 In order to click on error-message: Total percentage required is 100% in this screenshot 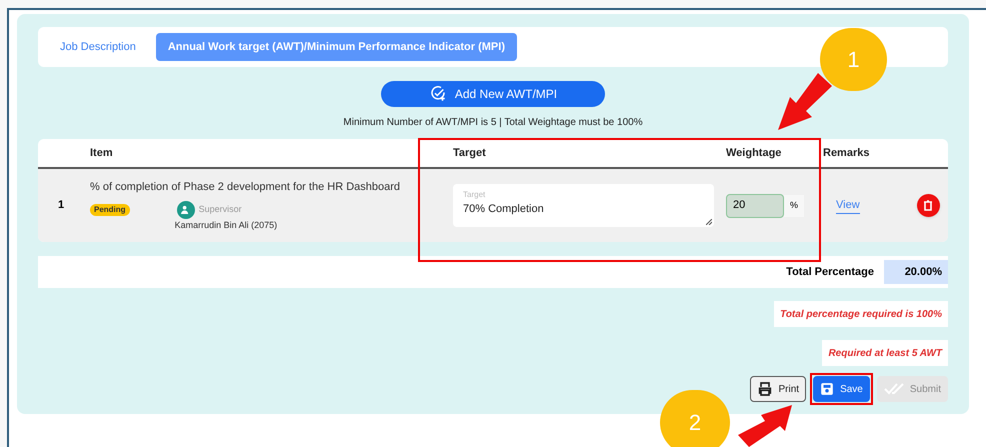, I will do `click(861, 314)`.